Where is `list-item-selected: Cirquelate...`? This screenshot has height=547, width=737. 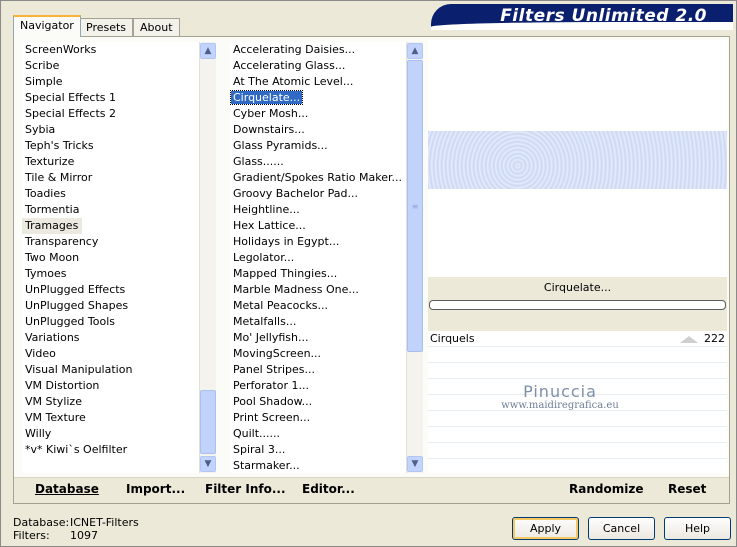 list-item-selected: Cirquelate... is located at coordinates (318, 98).